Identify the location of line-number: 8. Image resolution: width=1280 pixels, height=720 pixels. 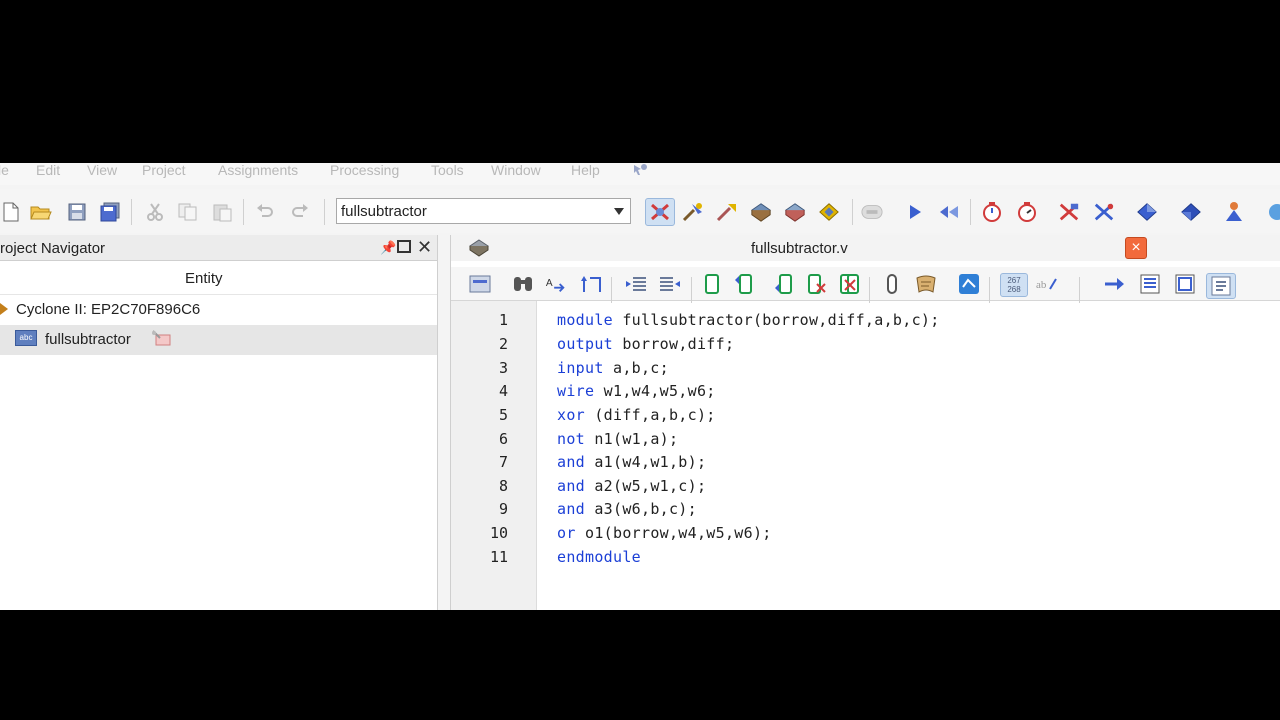
(503, 486).